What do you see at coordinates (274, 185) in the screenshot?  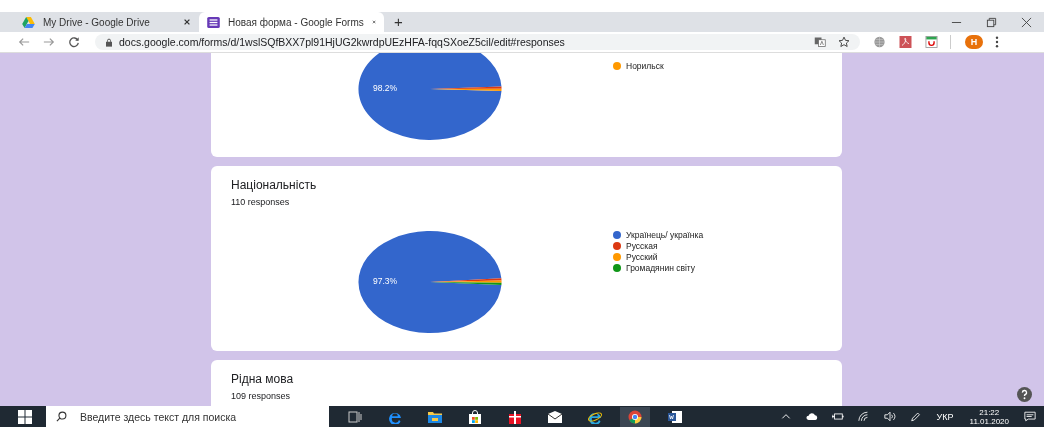 I see `question-title: Національність` at bounding box center [274, 185].